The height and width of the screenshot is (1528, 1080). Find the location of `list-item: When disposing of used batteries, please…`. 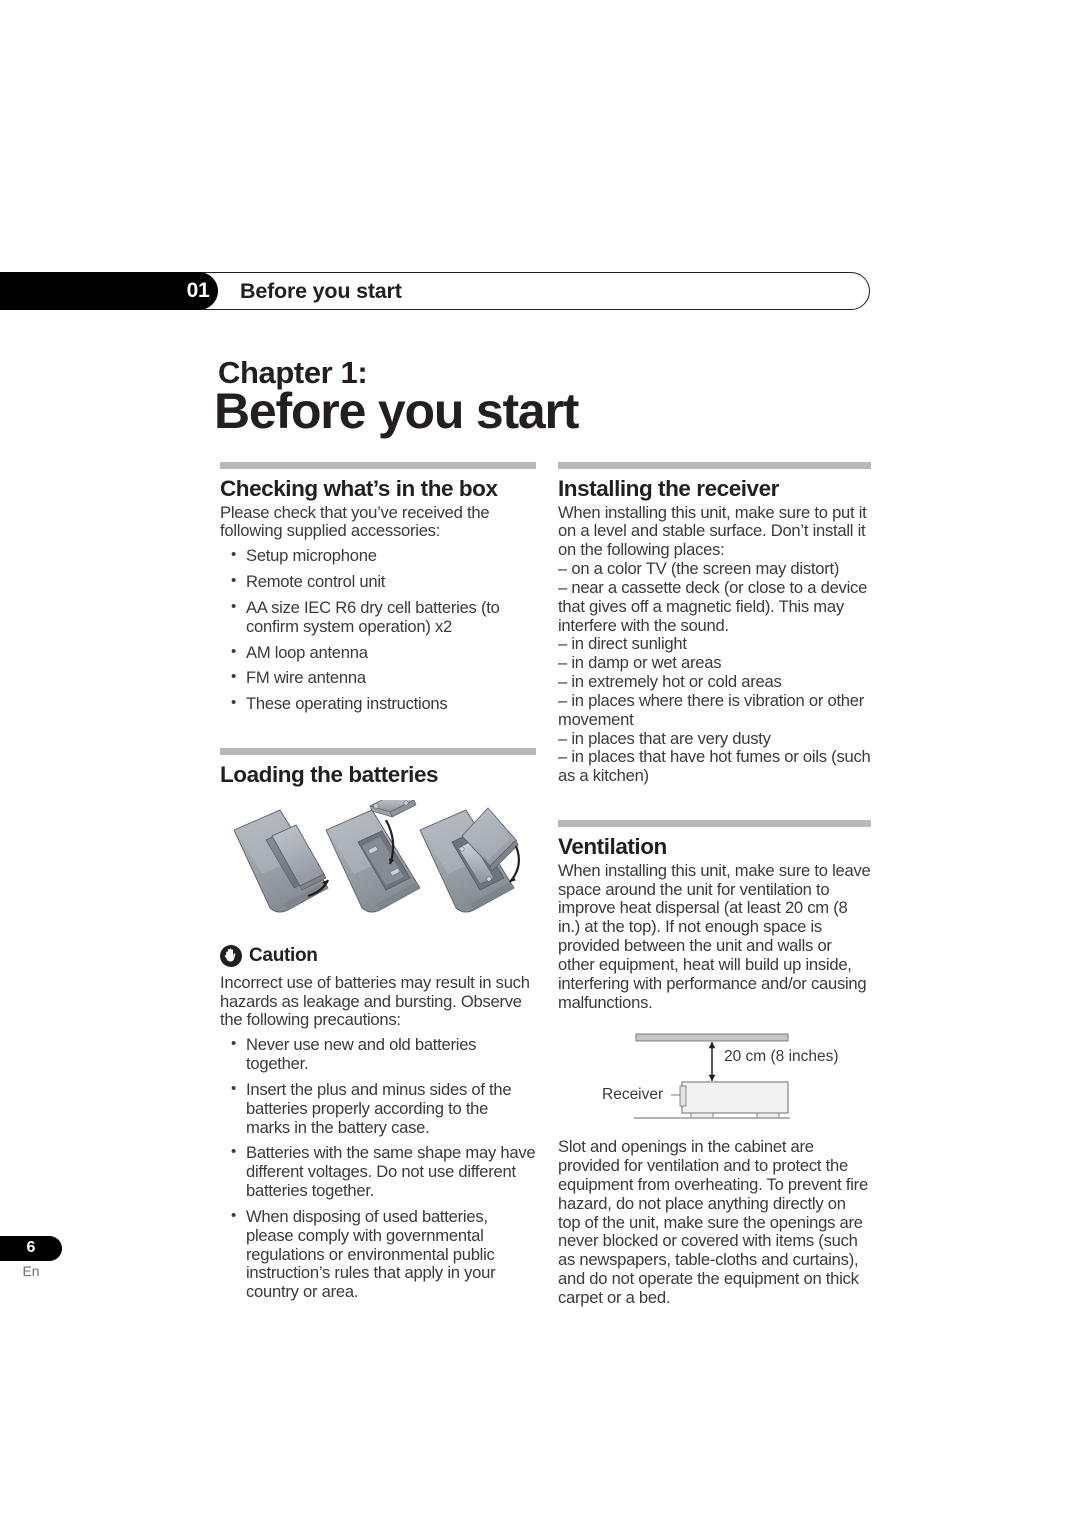

list-item: When disposing of used batteries, please… is located at coordinates (378, 1254).